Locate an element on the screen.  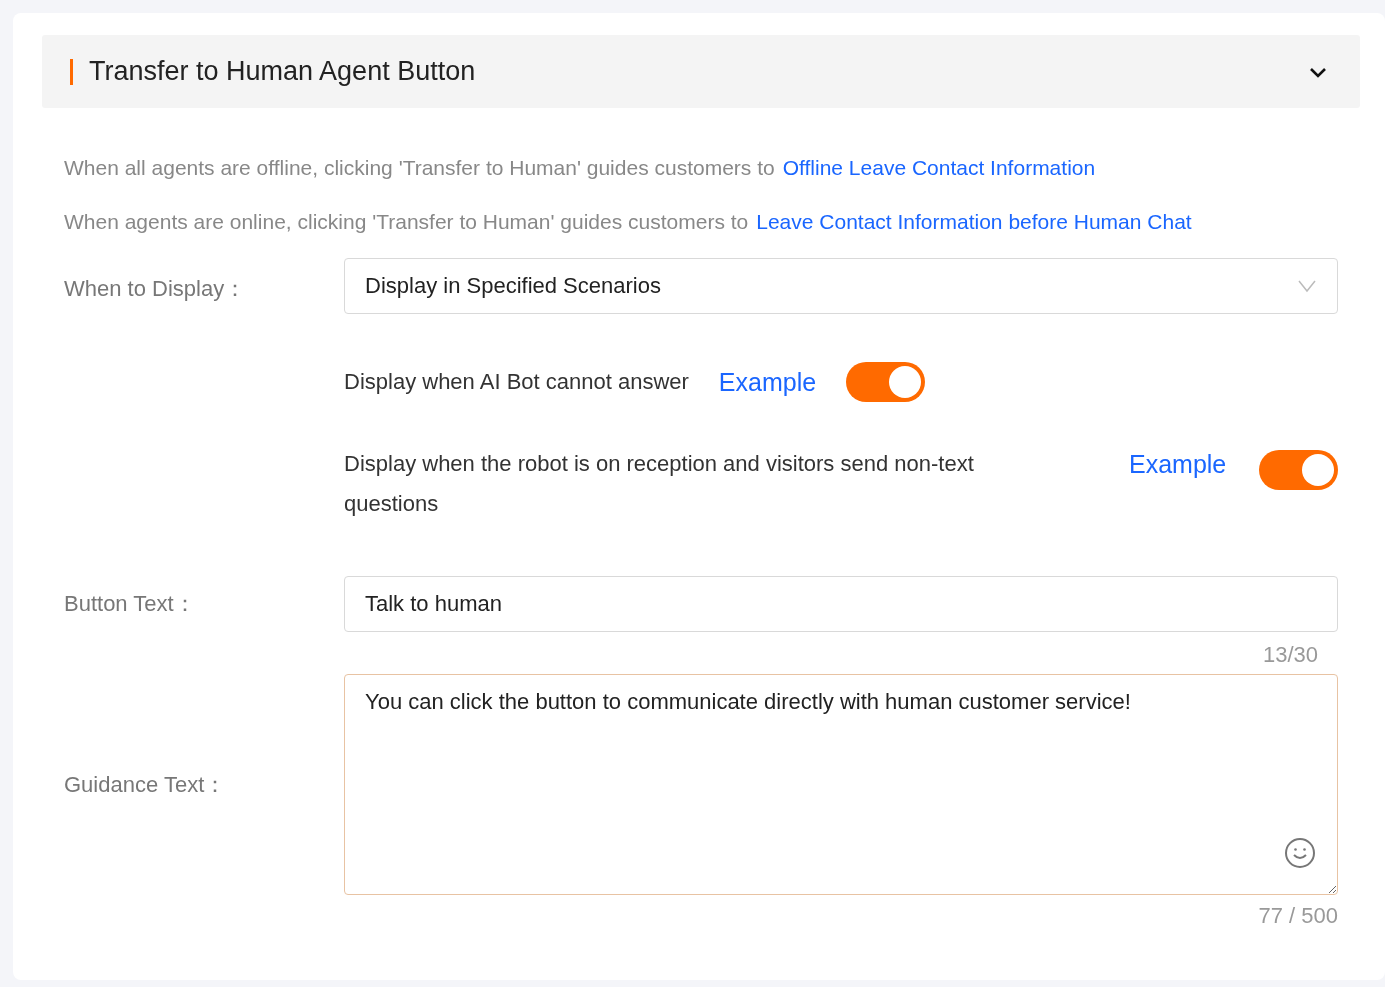
section-title: Transfer to Human Agent Button is located at coordinates (283, 71).